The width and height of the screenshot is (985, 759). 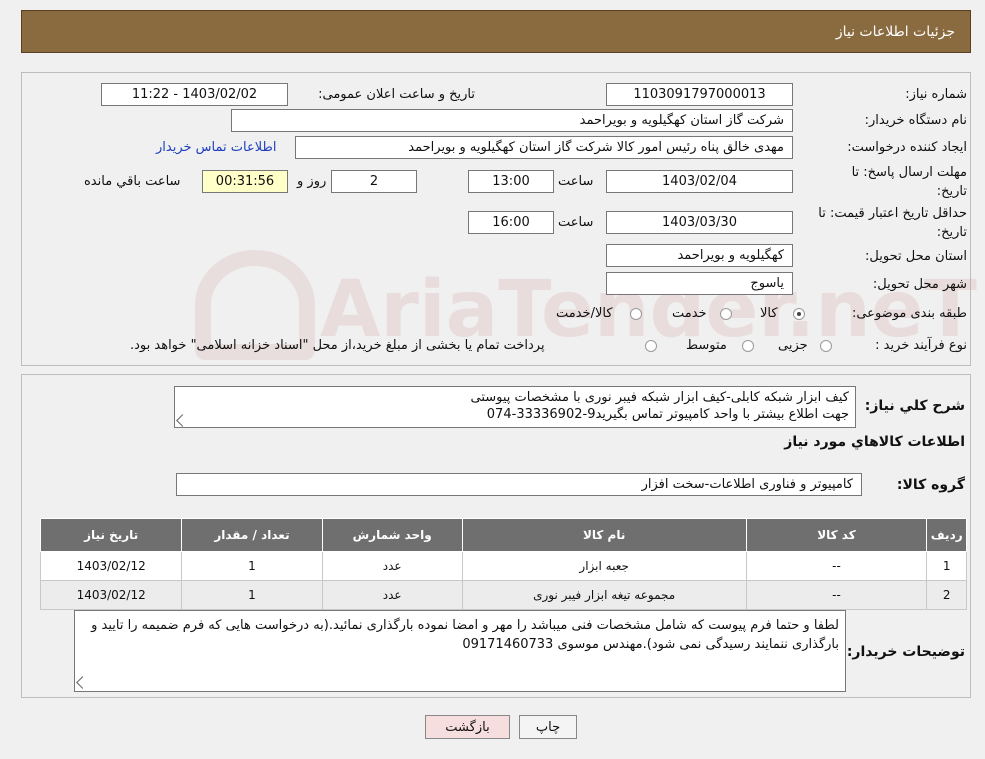 What do you see at coordinates (905, 652) in the screenshot?
I see `buyer-notes-label: توضيحات خريدار:` at bounding box center [905, 652].